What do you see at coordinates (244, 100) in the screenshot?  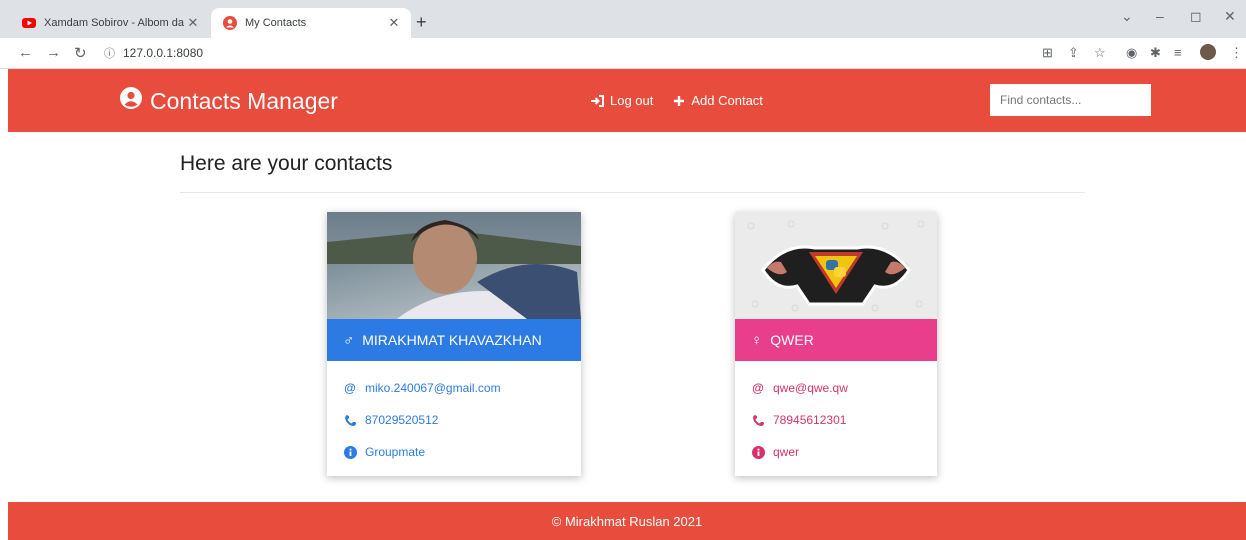 I see `brand-title: Contacts Manager` at bounding box center [244, 100].